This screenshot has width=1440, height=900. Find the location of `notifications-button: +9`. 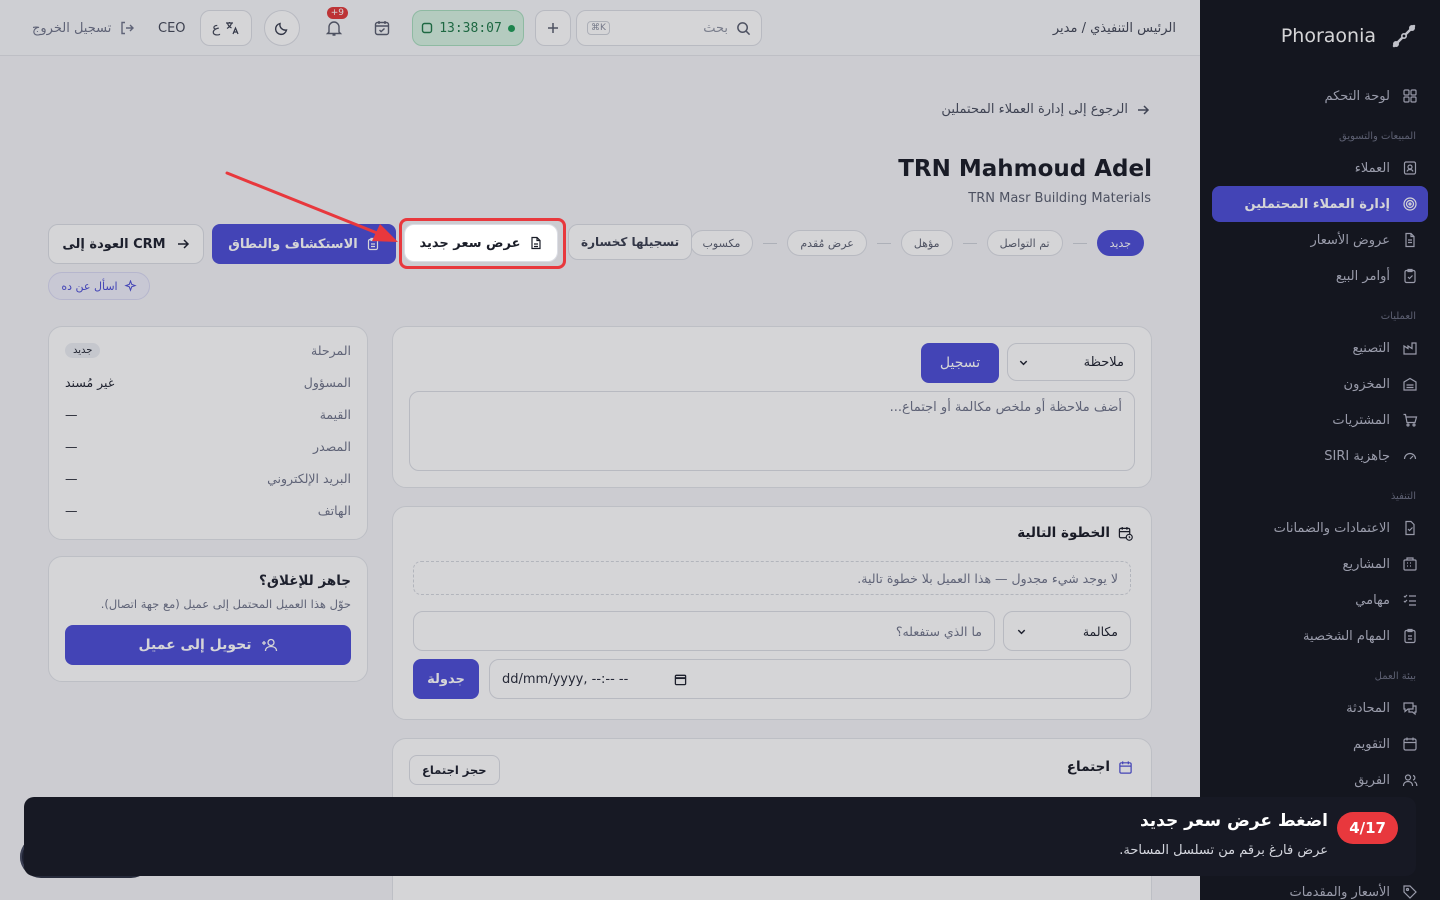

notifications-button: +9 is located at coordinates (334, 26).